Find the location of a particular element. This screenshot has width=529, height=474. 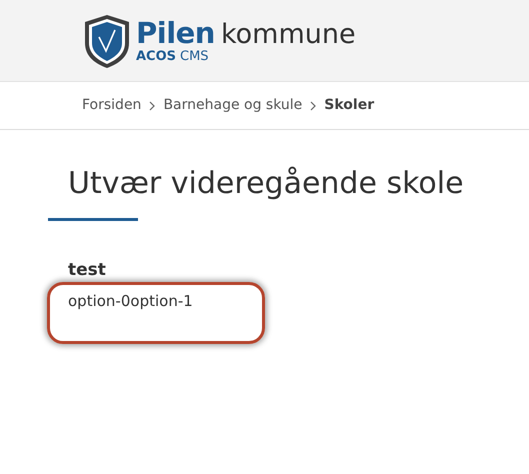

field-value: option-0option-1 is located at coordinates (130, 301).